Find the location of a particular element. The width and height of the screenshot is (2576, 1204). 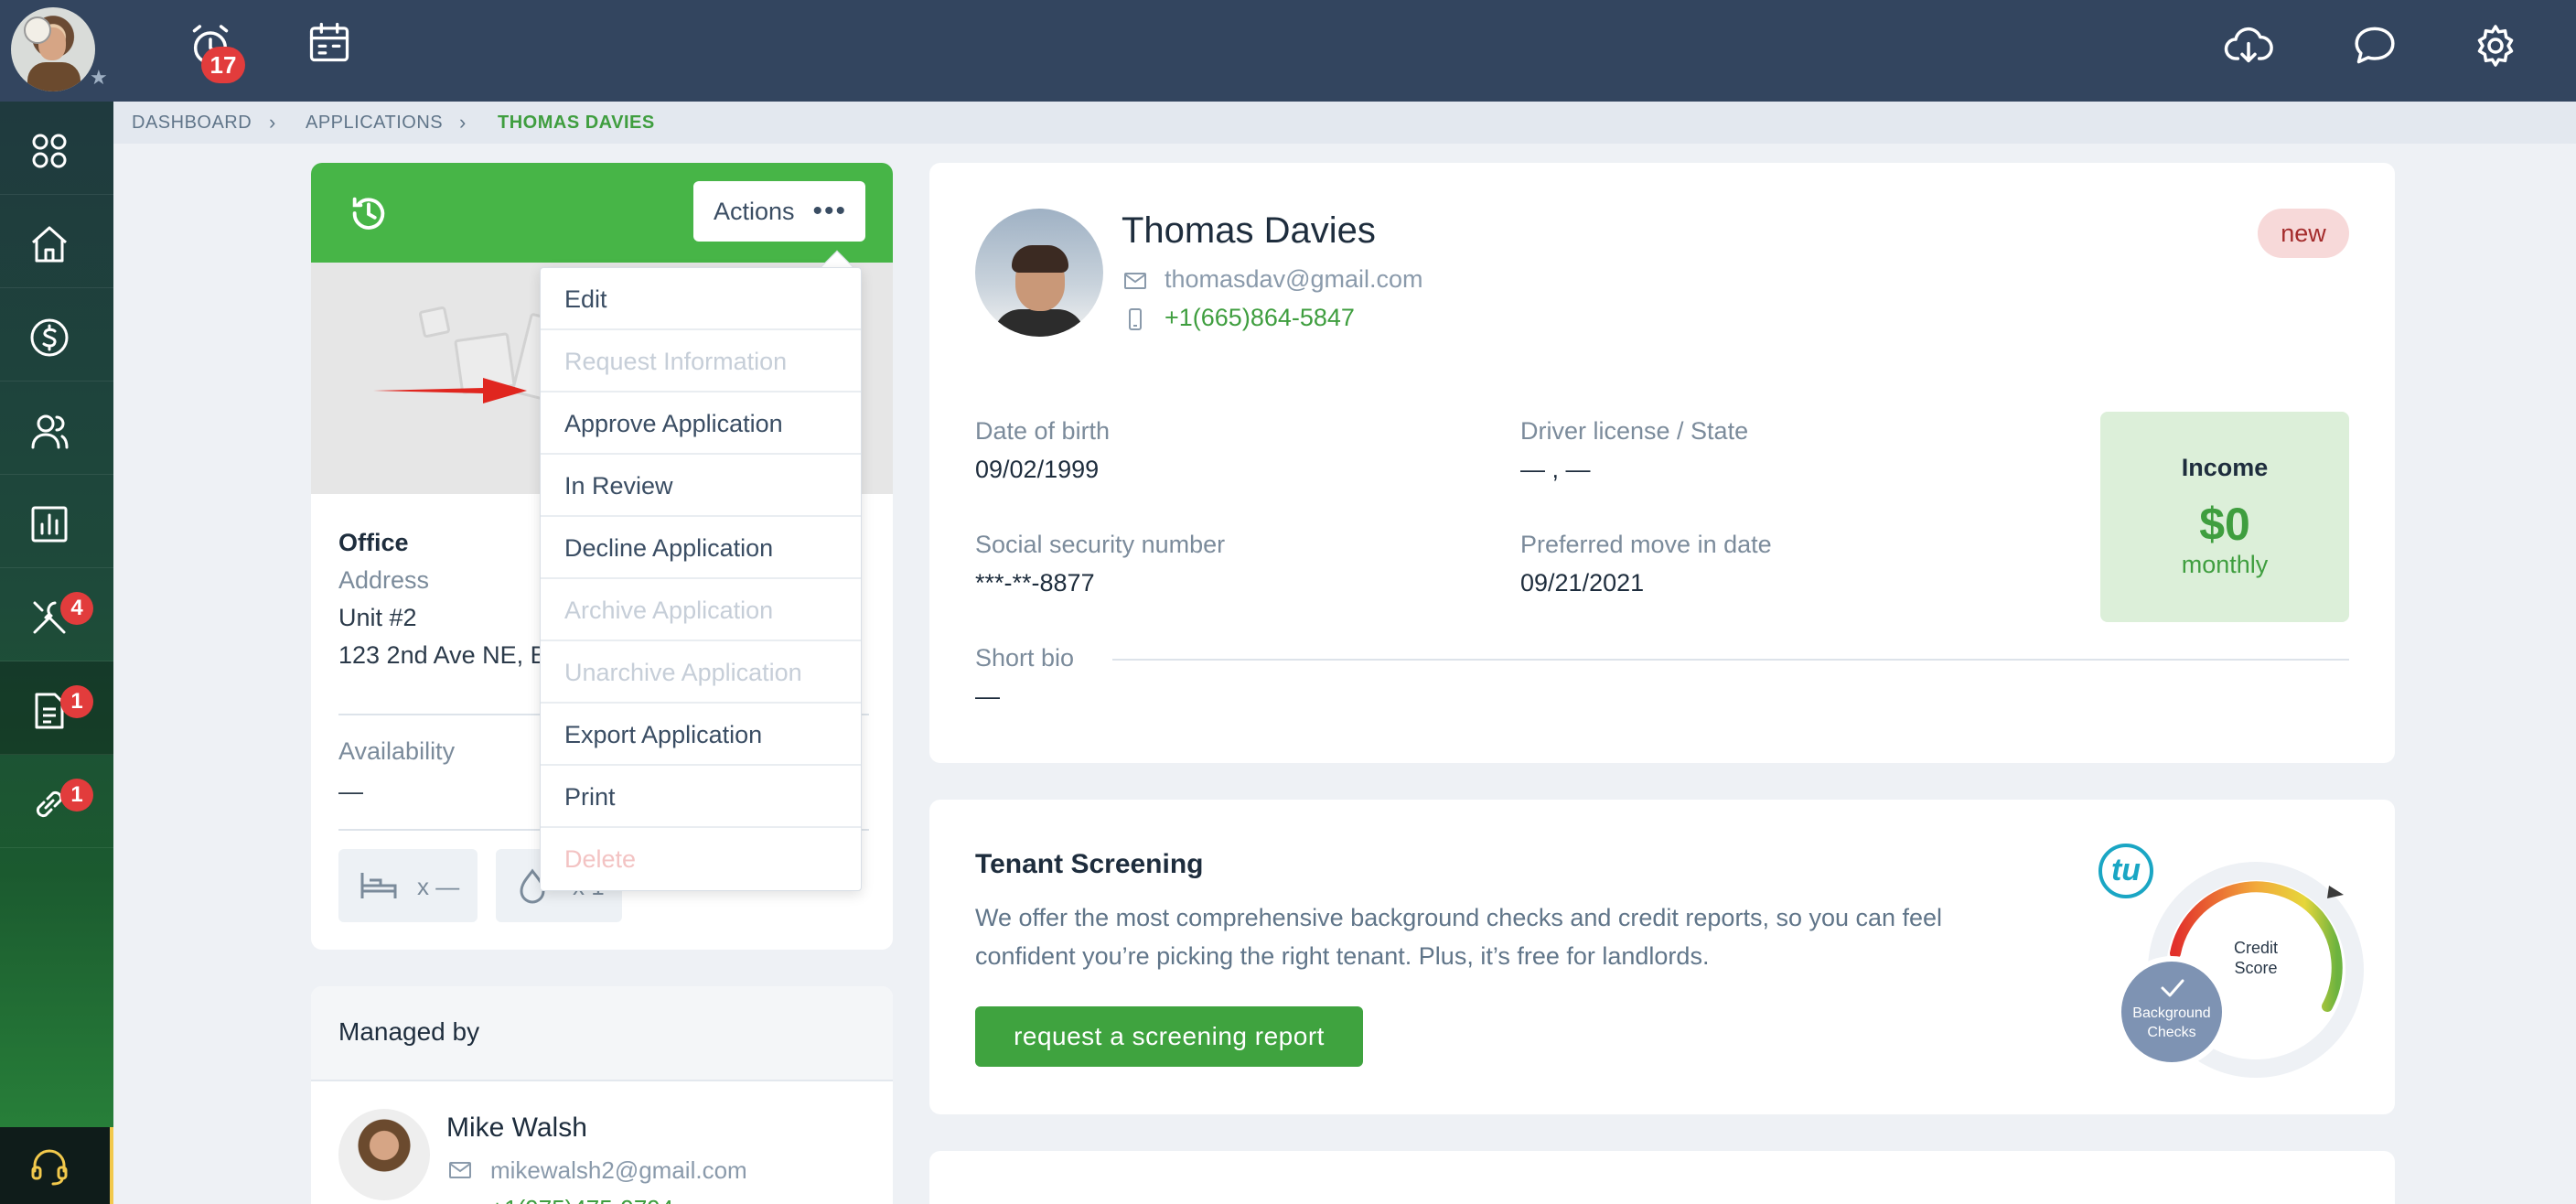

settings-gear-icon is located at coordinates (2495, 45).